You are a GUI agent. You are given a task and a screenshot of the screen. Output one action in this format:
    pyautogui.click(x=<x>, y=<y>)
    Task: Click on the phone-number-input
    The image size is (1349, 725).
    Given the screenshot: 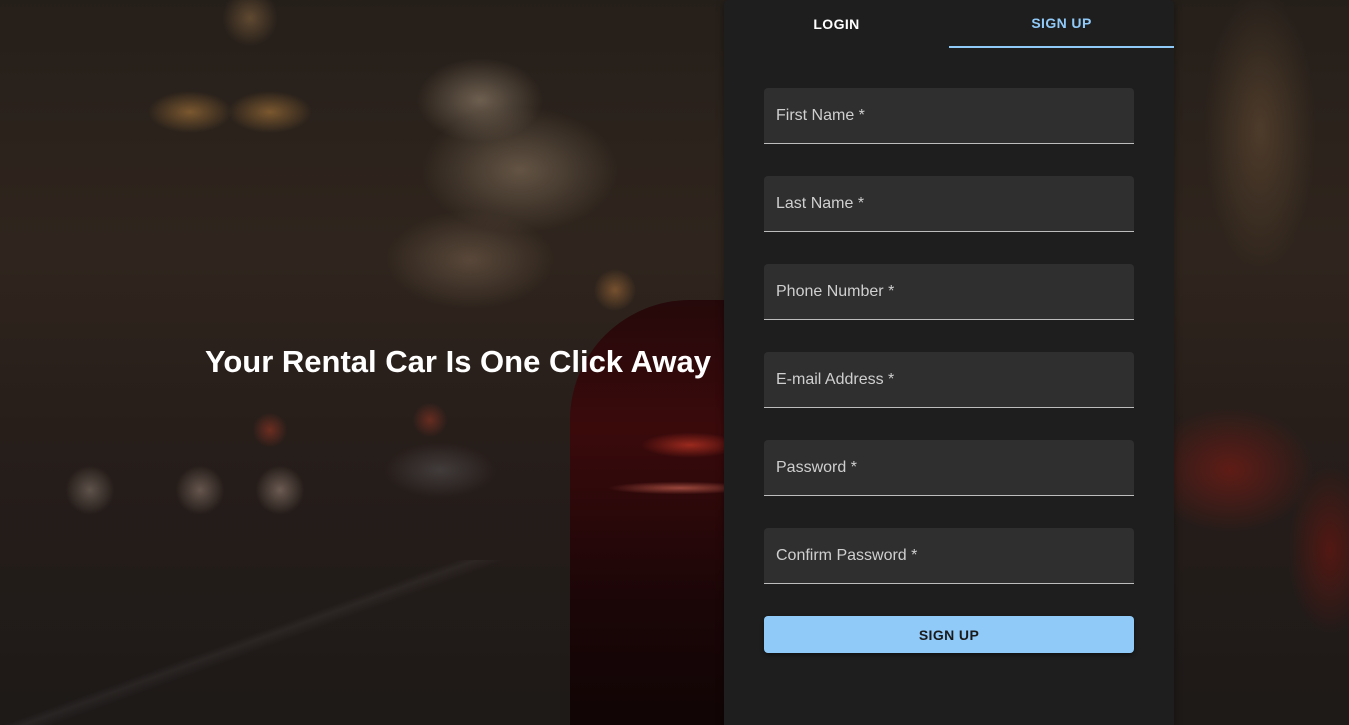 What is the action you would take?
    pyautogui.click(x=949, y=291)
    